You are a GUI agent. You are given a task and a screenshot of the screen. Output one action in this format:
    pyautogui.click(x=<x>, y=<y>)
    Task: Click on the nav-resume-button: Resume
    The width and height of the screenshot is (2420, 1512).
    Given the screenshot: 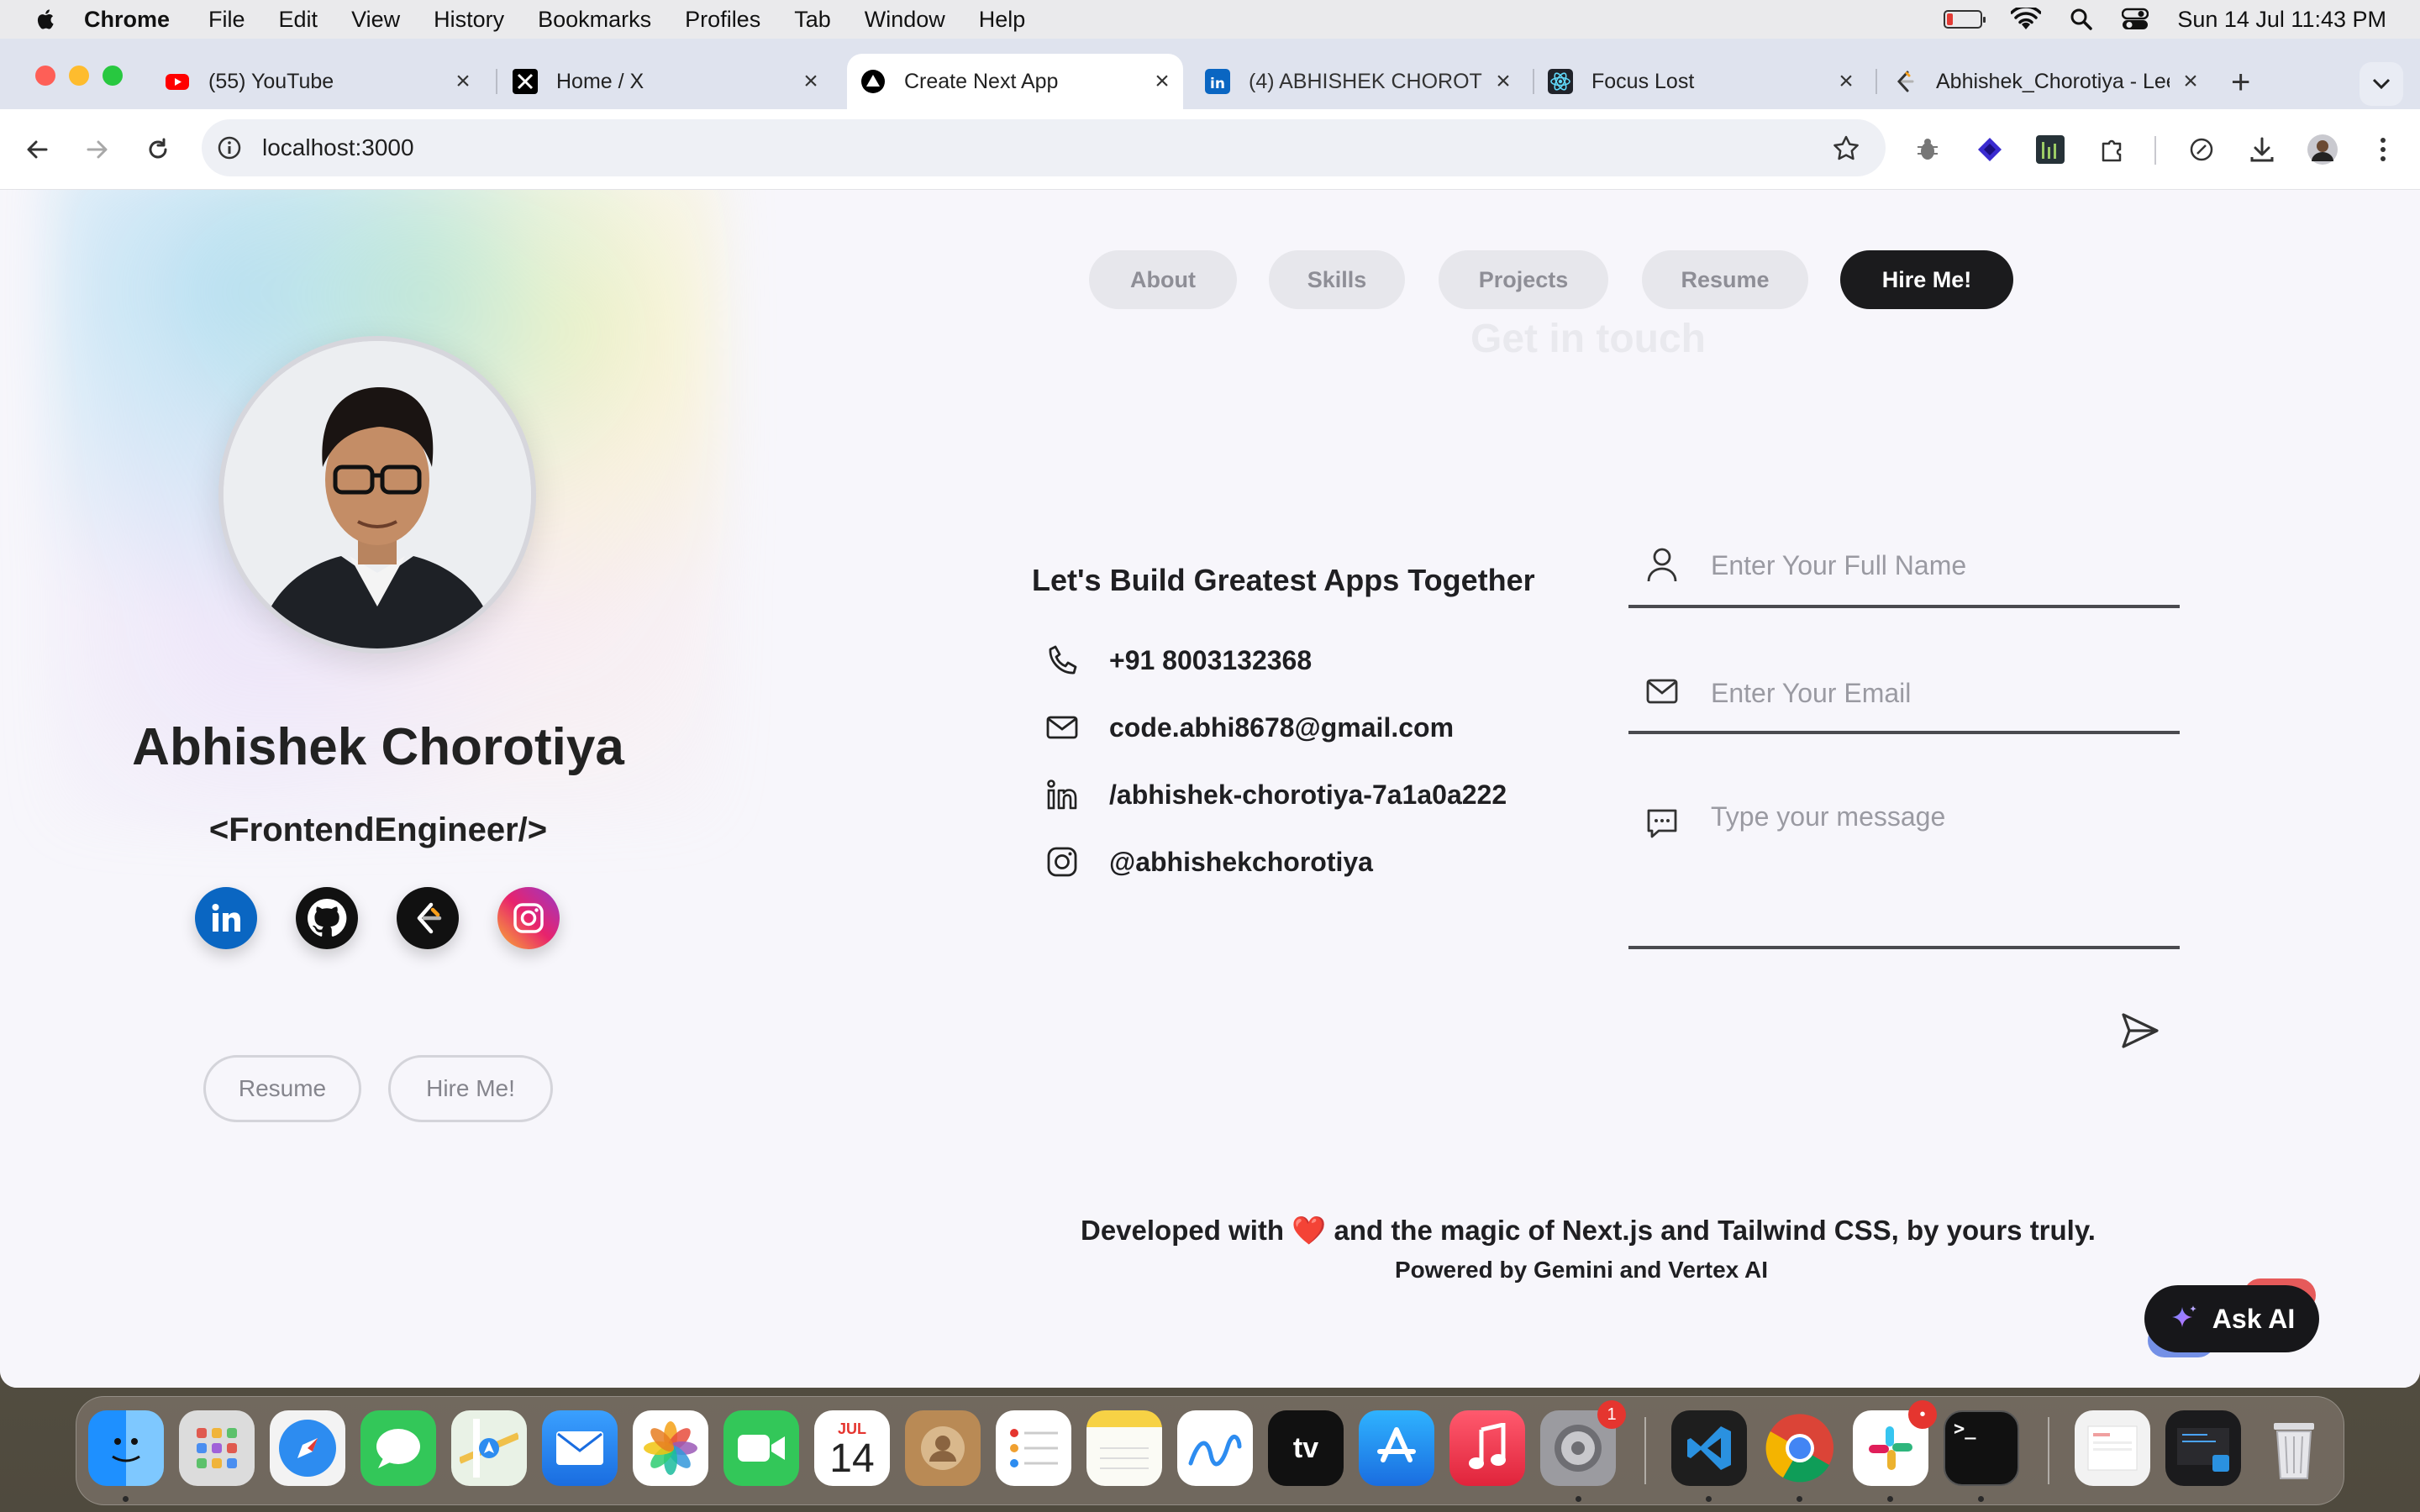 What is the action you would take?
    pyautogui.click(x=1725, y=279)
    